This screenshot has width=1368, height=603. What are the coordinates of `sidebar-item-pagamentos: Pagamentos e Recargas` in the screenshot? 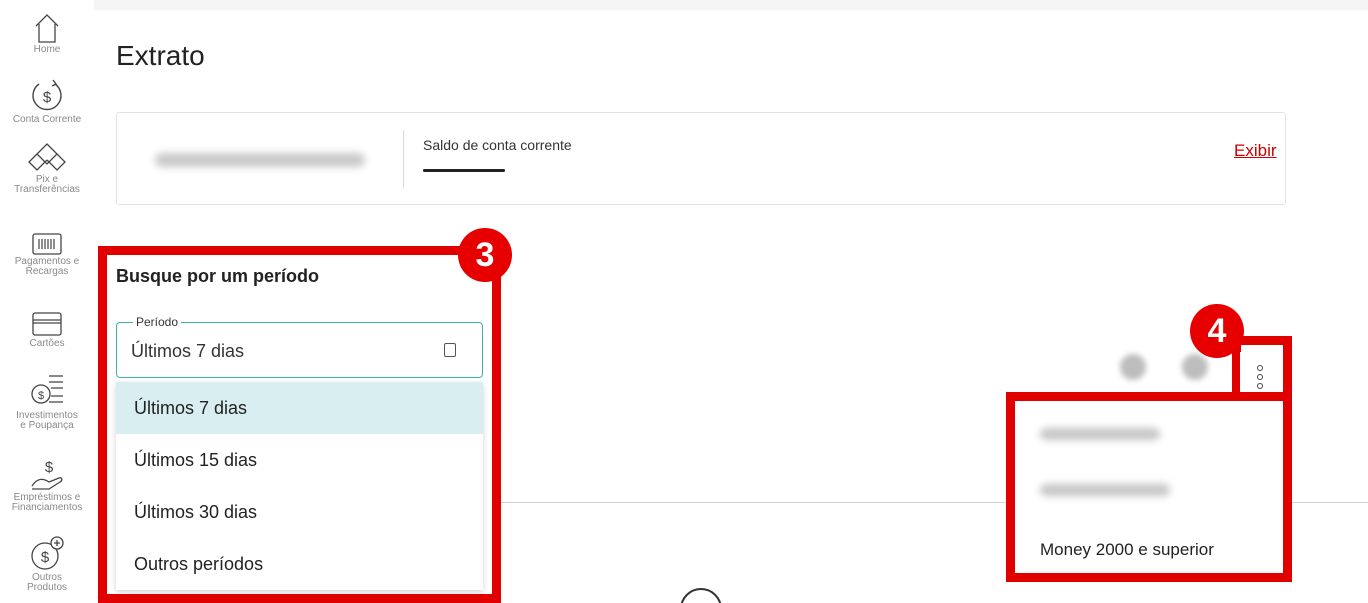 It's located at (47, 254).